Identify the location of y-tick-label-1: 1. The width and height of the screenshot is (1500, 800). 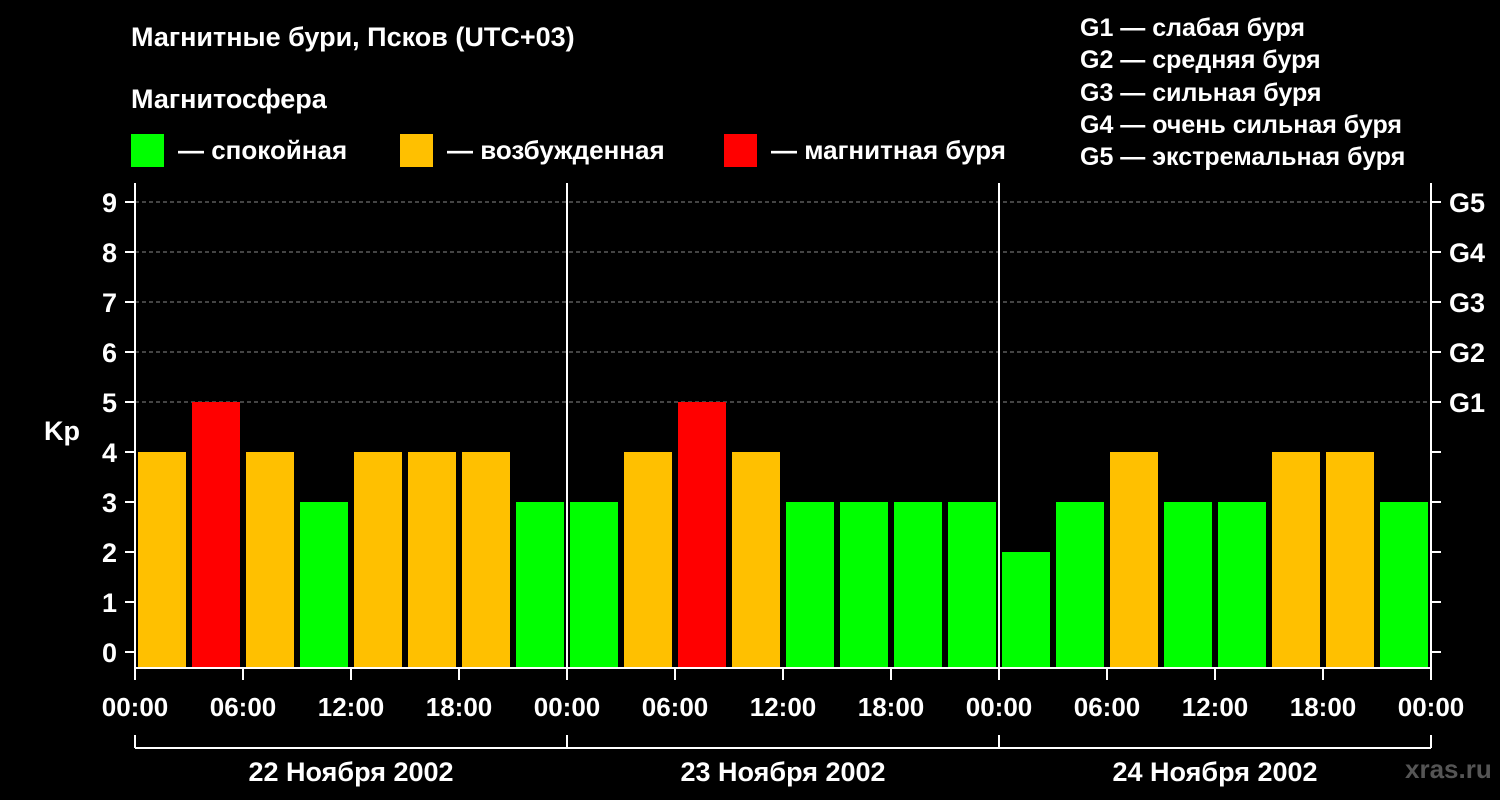
(109, 603).